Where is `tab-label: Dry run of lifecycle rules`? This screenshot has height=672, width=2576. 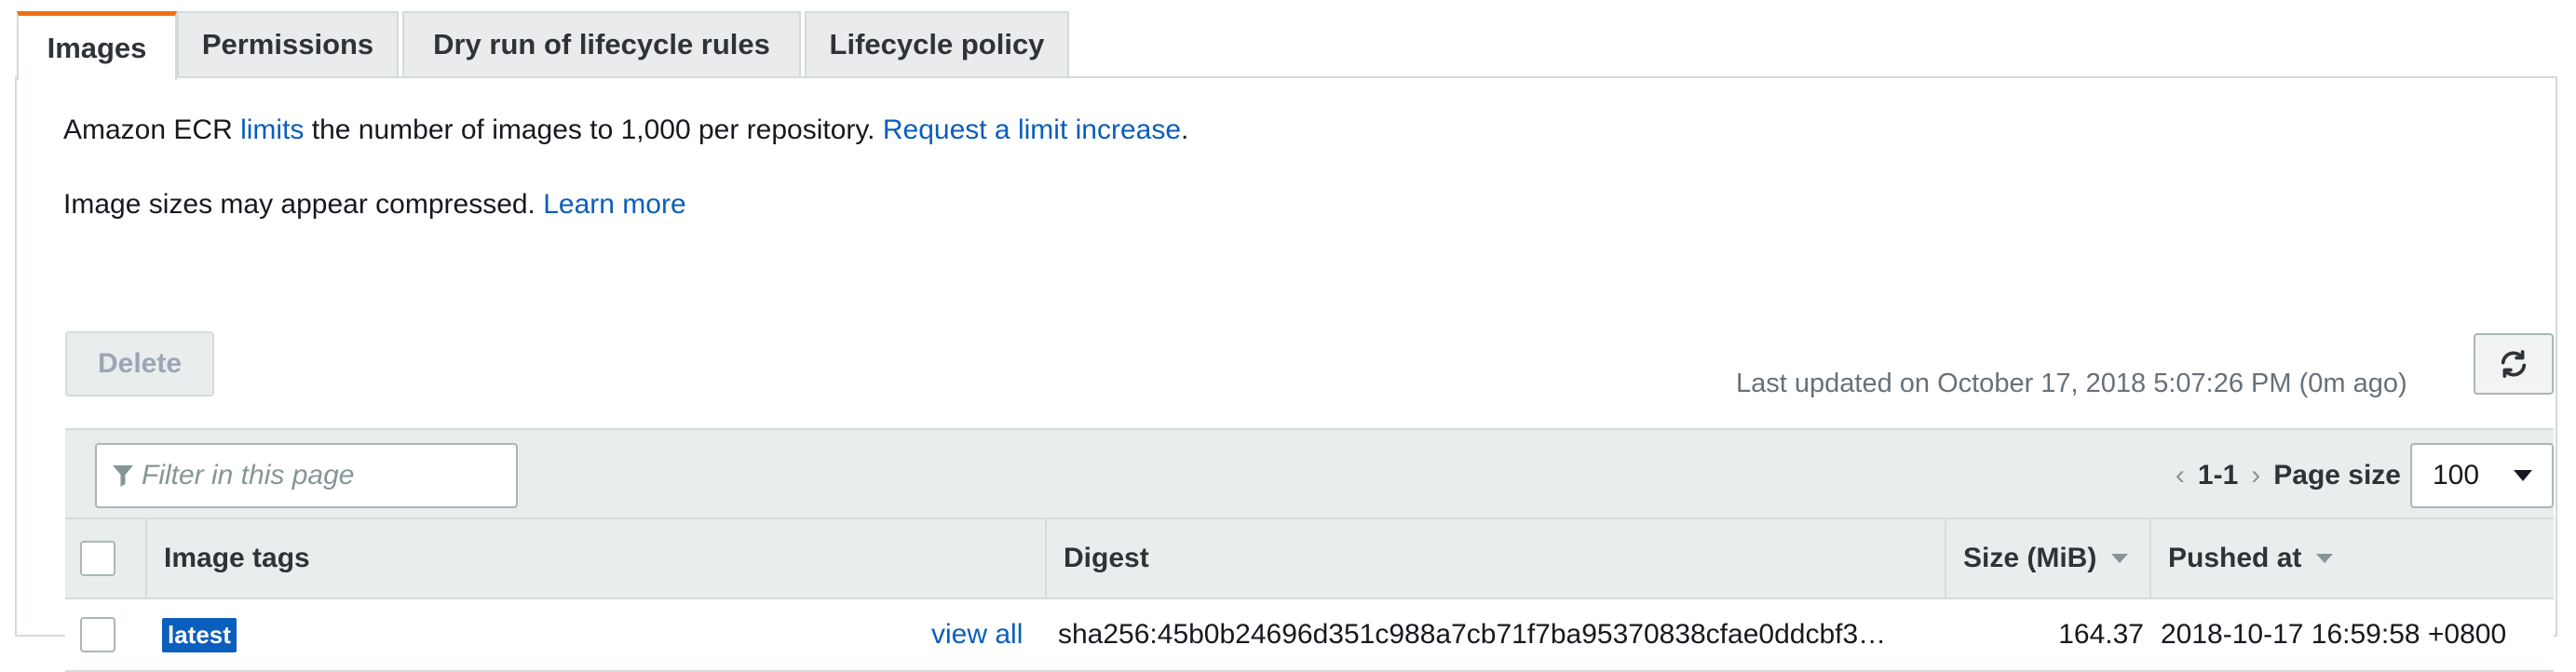 tab-label: Dry run of lifecycle rules is located at coordinates (601, 44).